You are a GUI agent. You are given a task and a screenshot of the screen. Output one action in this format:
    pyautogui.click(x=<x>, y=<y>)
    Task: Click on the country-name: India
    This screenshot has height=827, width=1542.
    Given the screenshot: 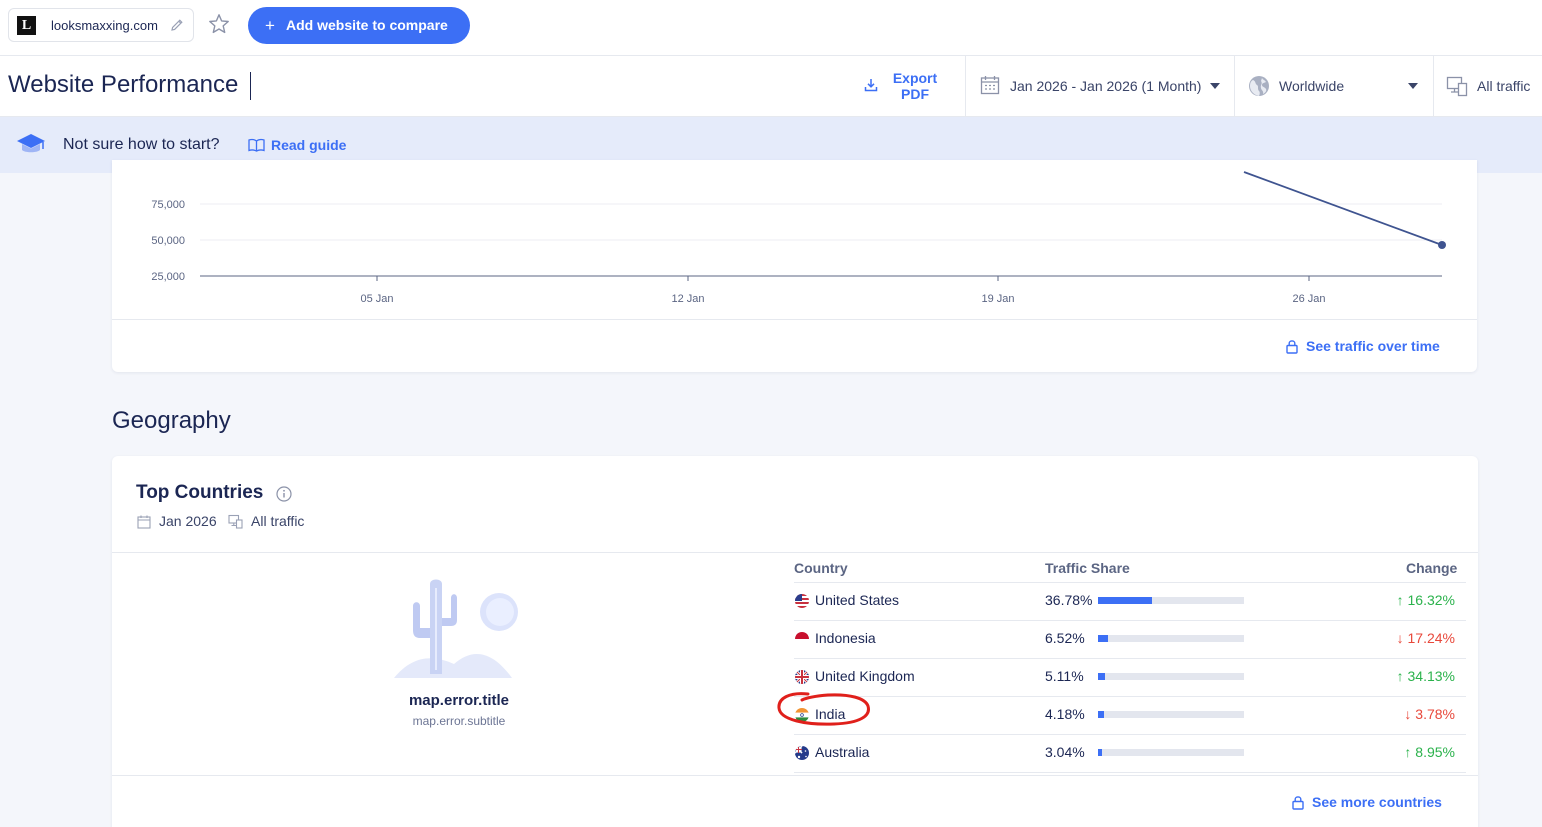 What is the action you would take?
    pyautogui.click(x=830, y=714)
    